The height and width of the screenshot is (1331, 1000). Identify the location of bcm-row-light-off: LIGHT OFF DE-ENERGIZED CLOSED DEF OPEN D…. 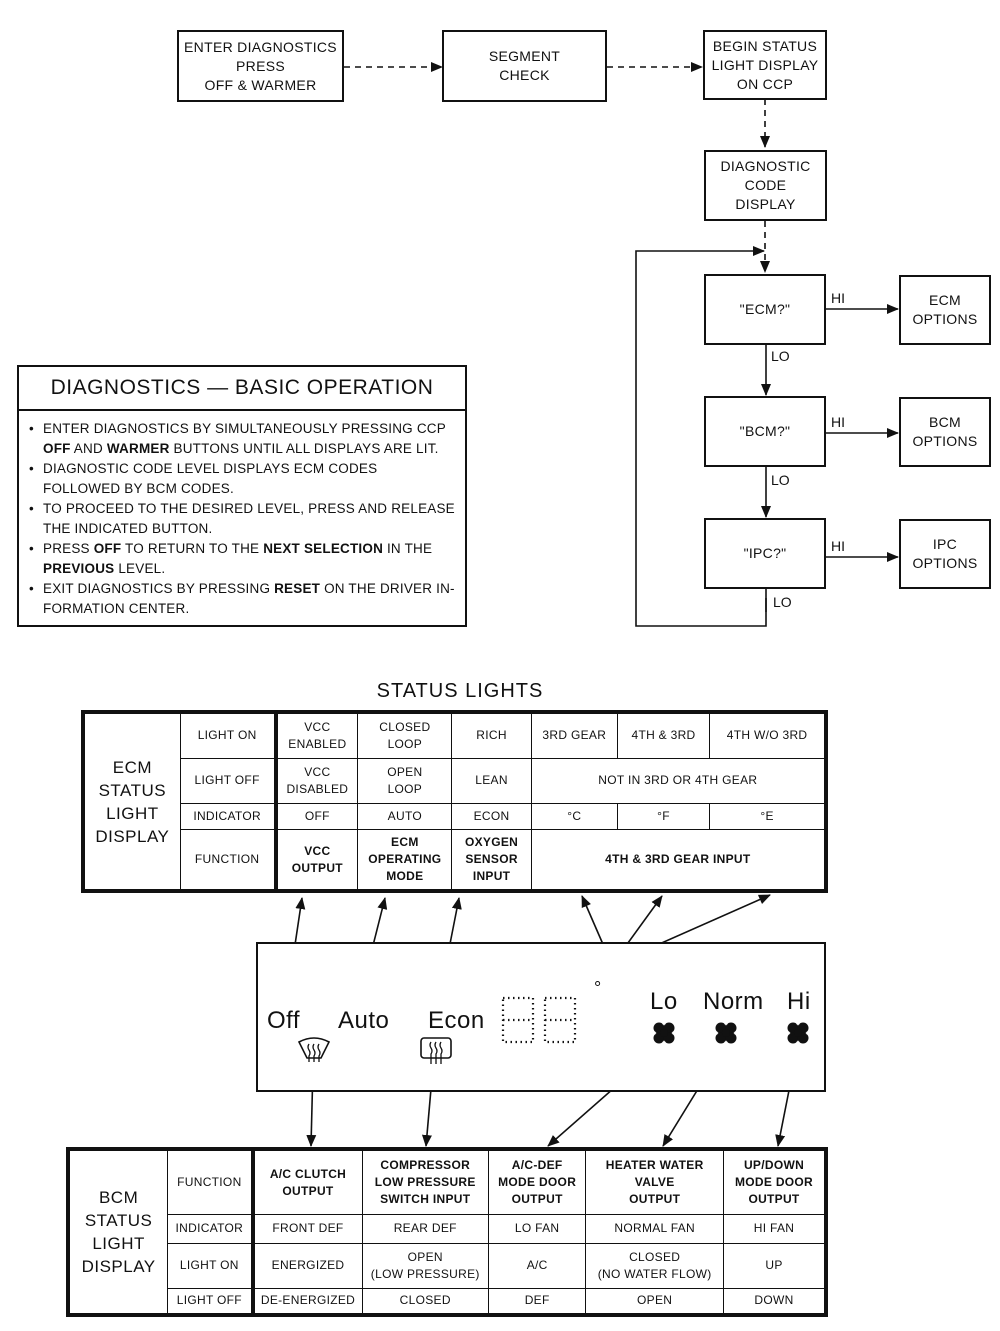
(447, 1301).